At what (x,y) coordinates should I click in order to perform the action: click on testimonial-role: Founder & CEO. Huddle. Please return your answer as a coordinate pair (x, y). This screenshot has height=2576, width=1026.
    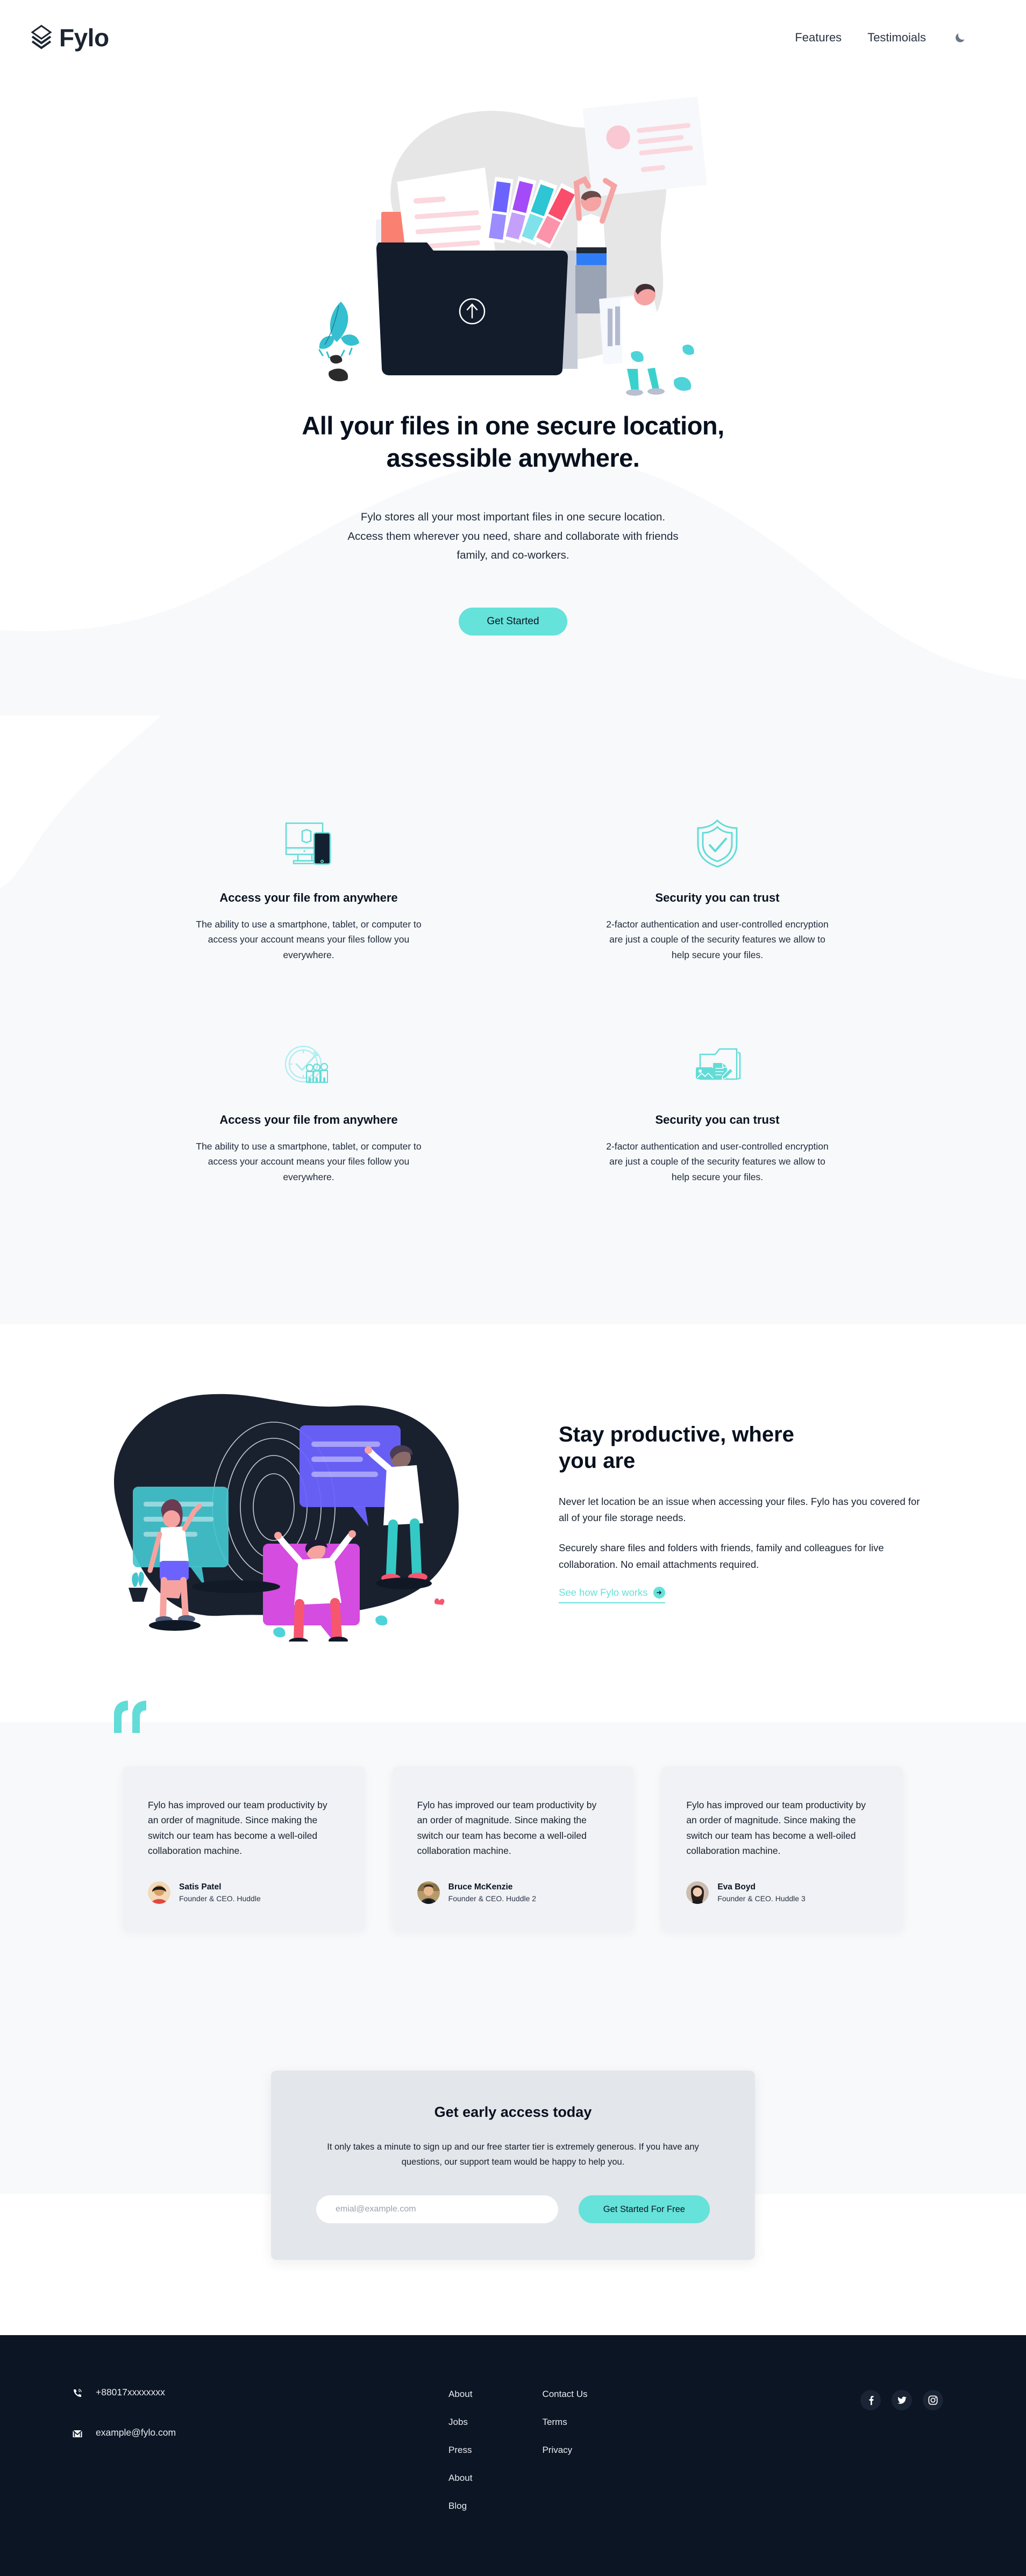
    Looking at the image, I should click on (220, 1898).